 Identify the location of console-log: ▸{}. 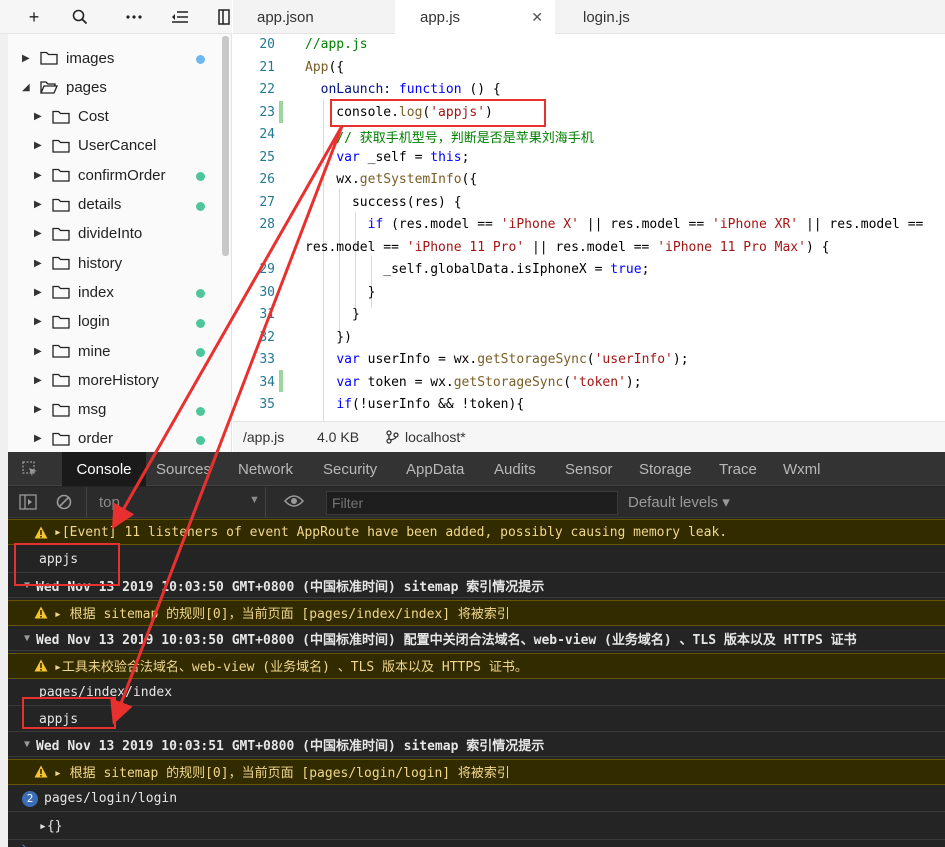
(476, 827).